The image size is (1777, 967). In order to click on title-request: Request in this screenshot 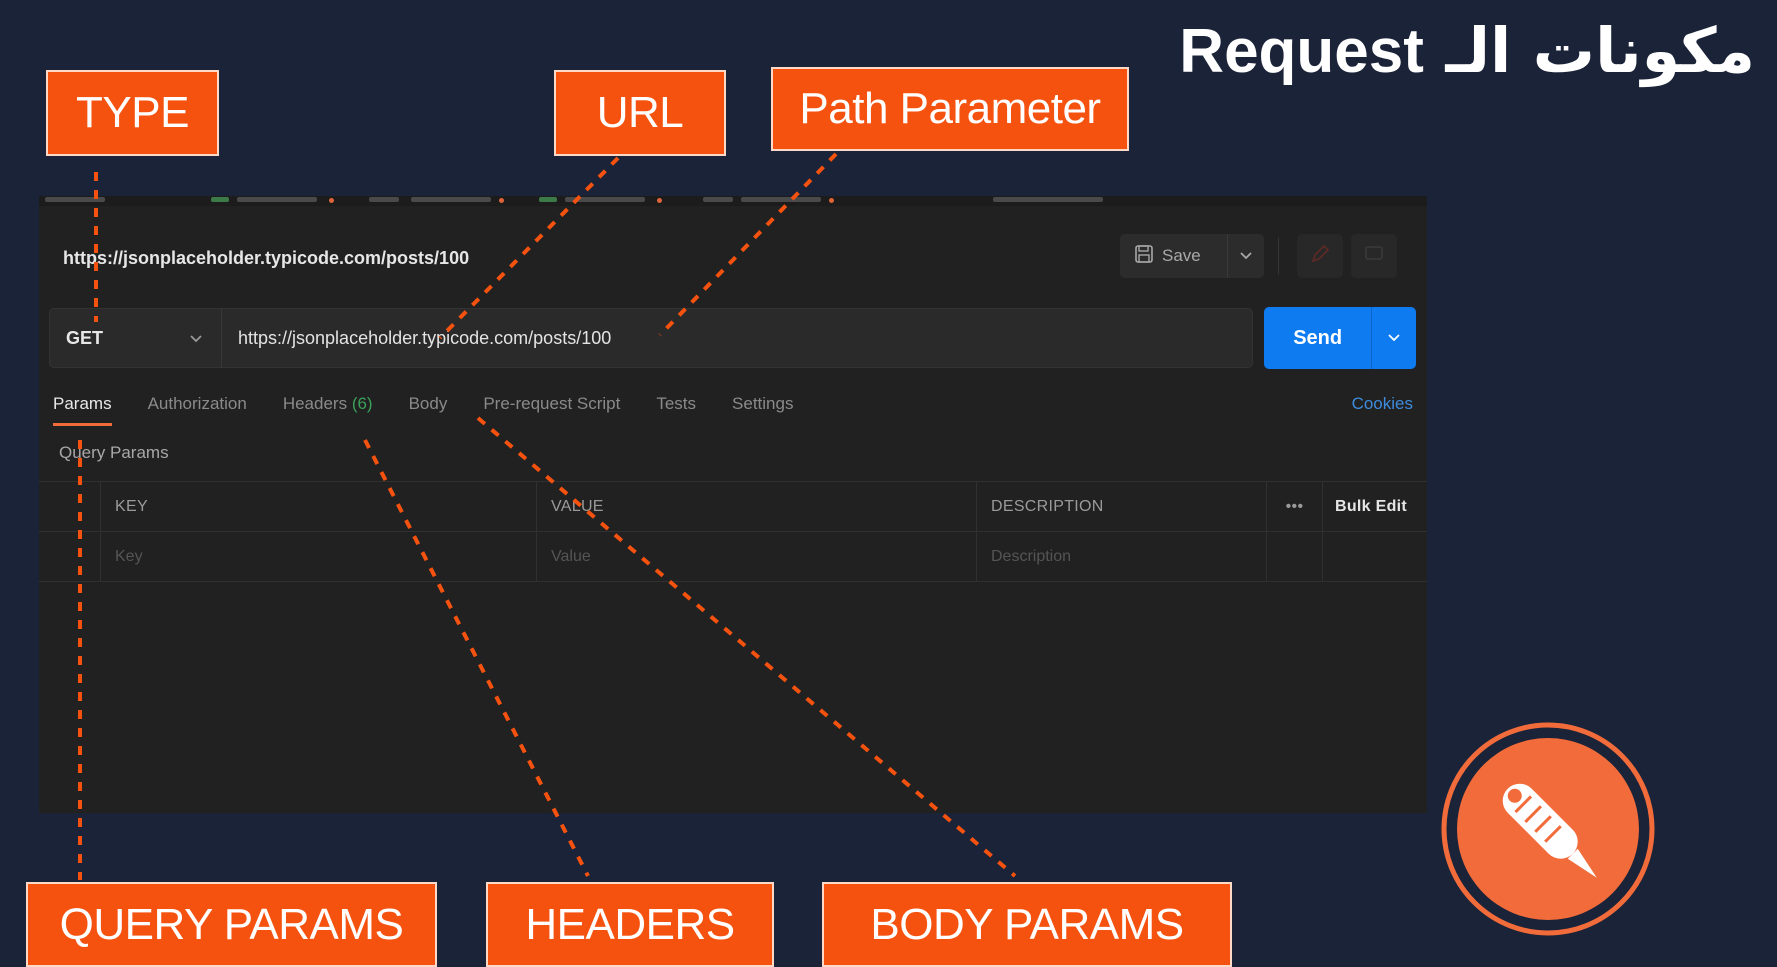, I will do `click(1301, 51)`.